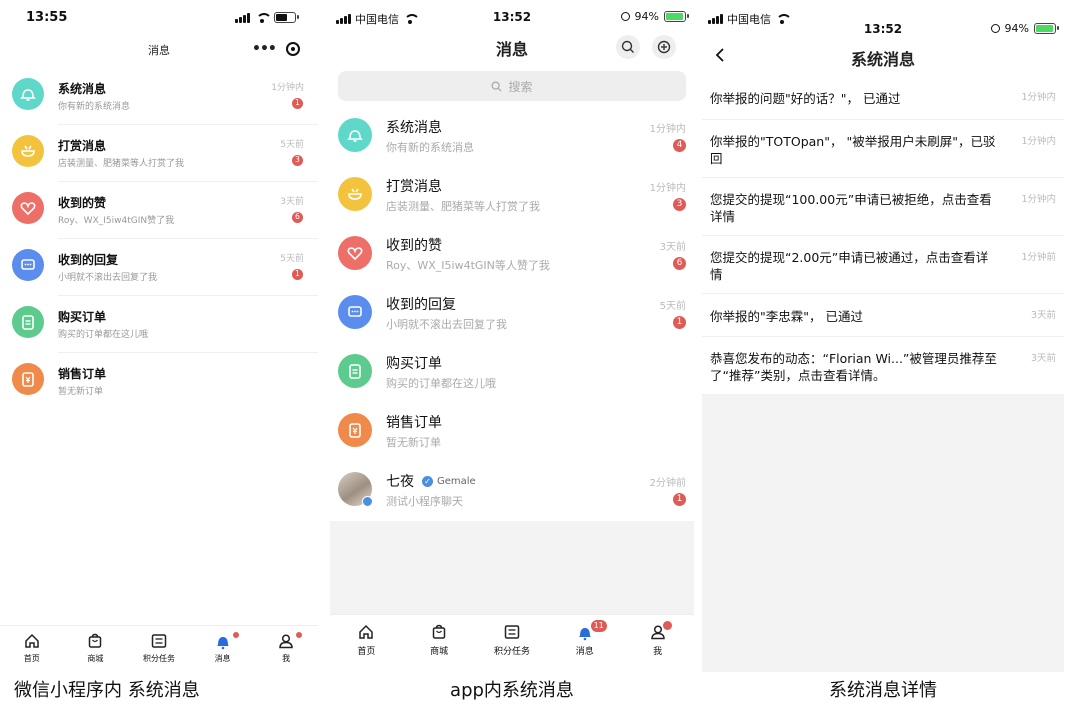 The image size is (1080, 721). What do you see at coordinates (121, 164) in the screenshot?
I see `item-subtitle: 店装测量、肥猪菜等人打赏了我` at bounding box center [121, 164].